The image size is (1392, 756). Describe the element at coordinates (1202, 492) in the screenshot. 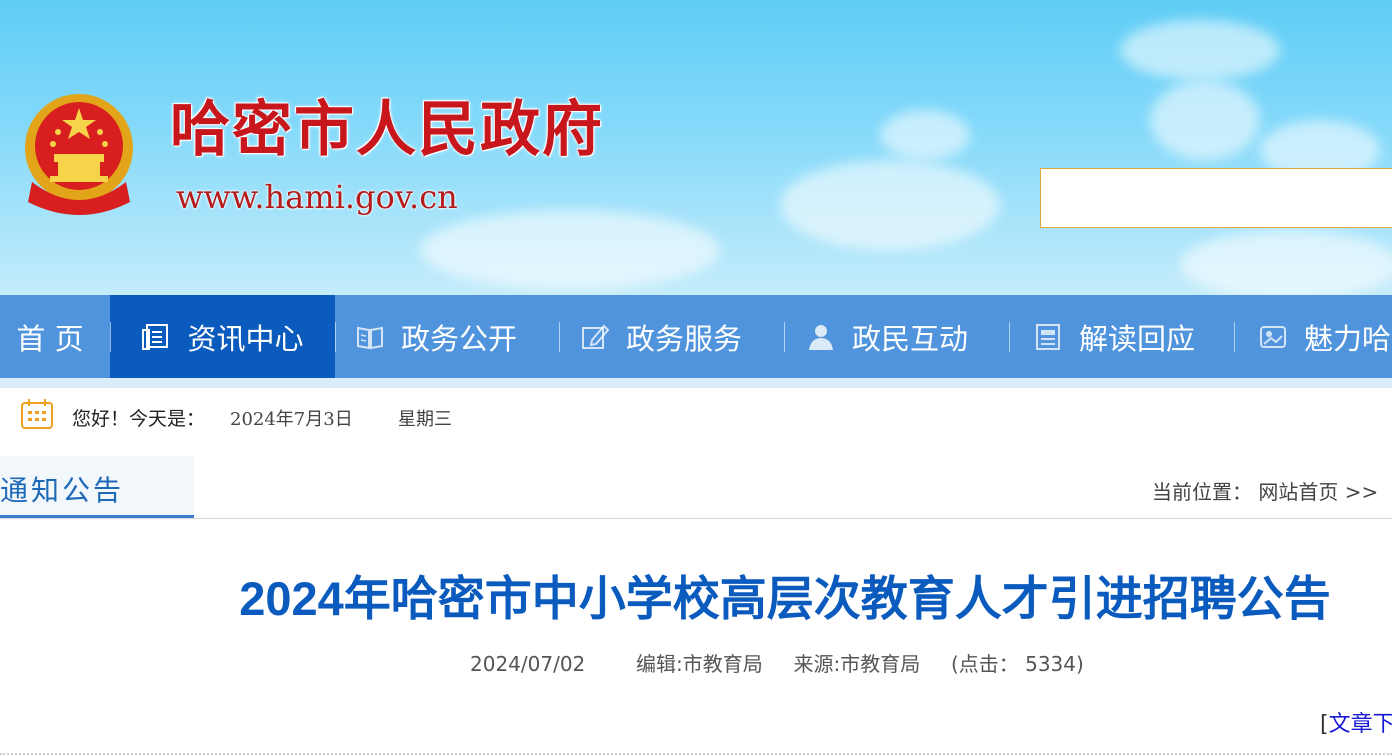

I see `breadcrumb-prefix: 当前位置：` at that location.